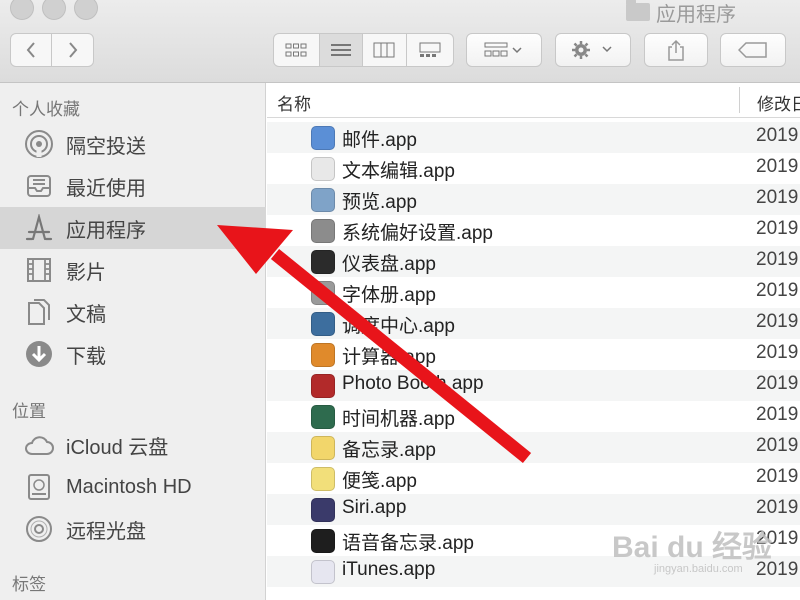  I want to click on name-column-header: 名称, so click(294, 102).